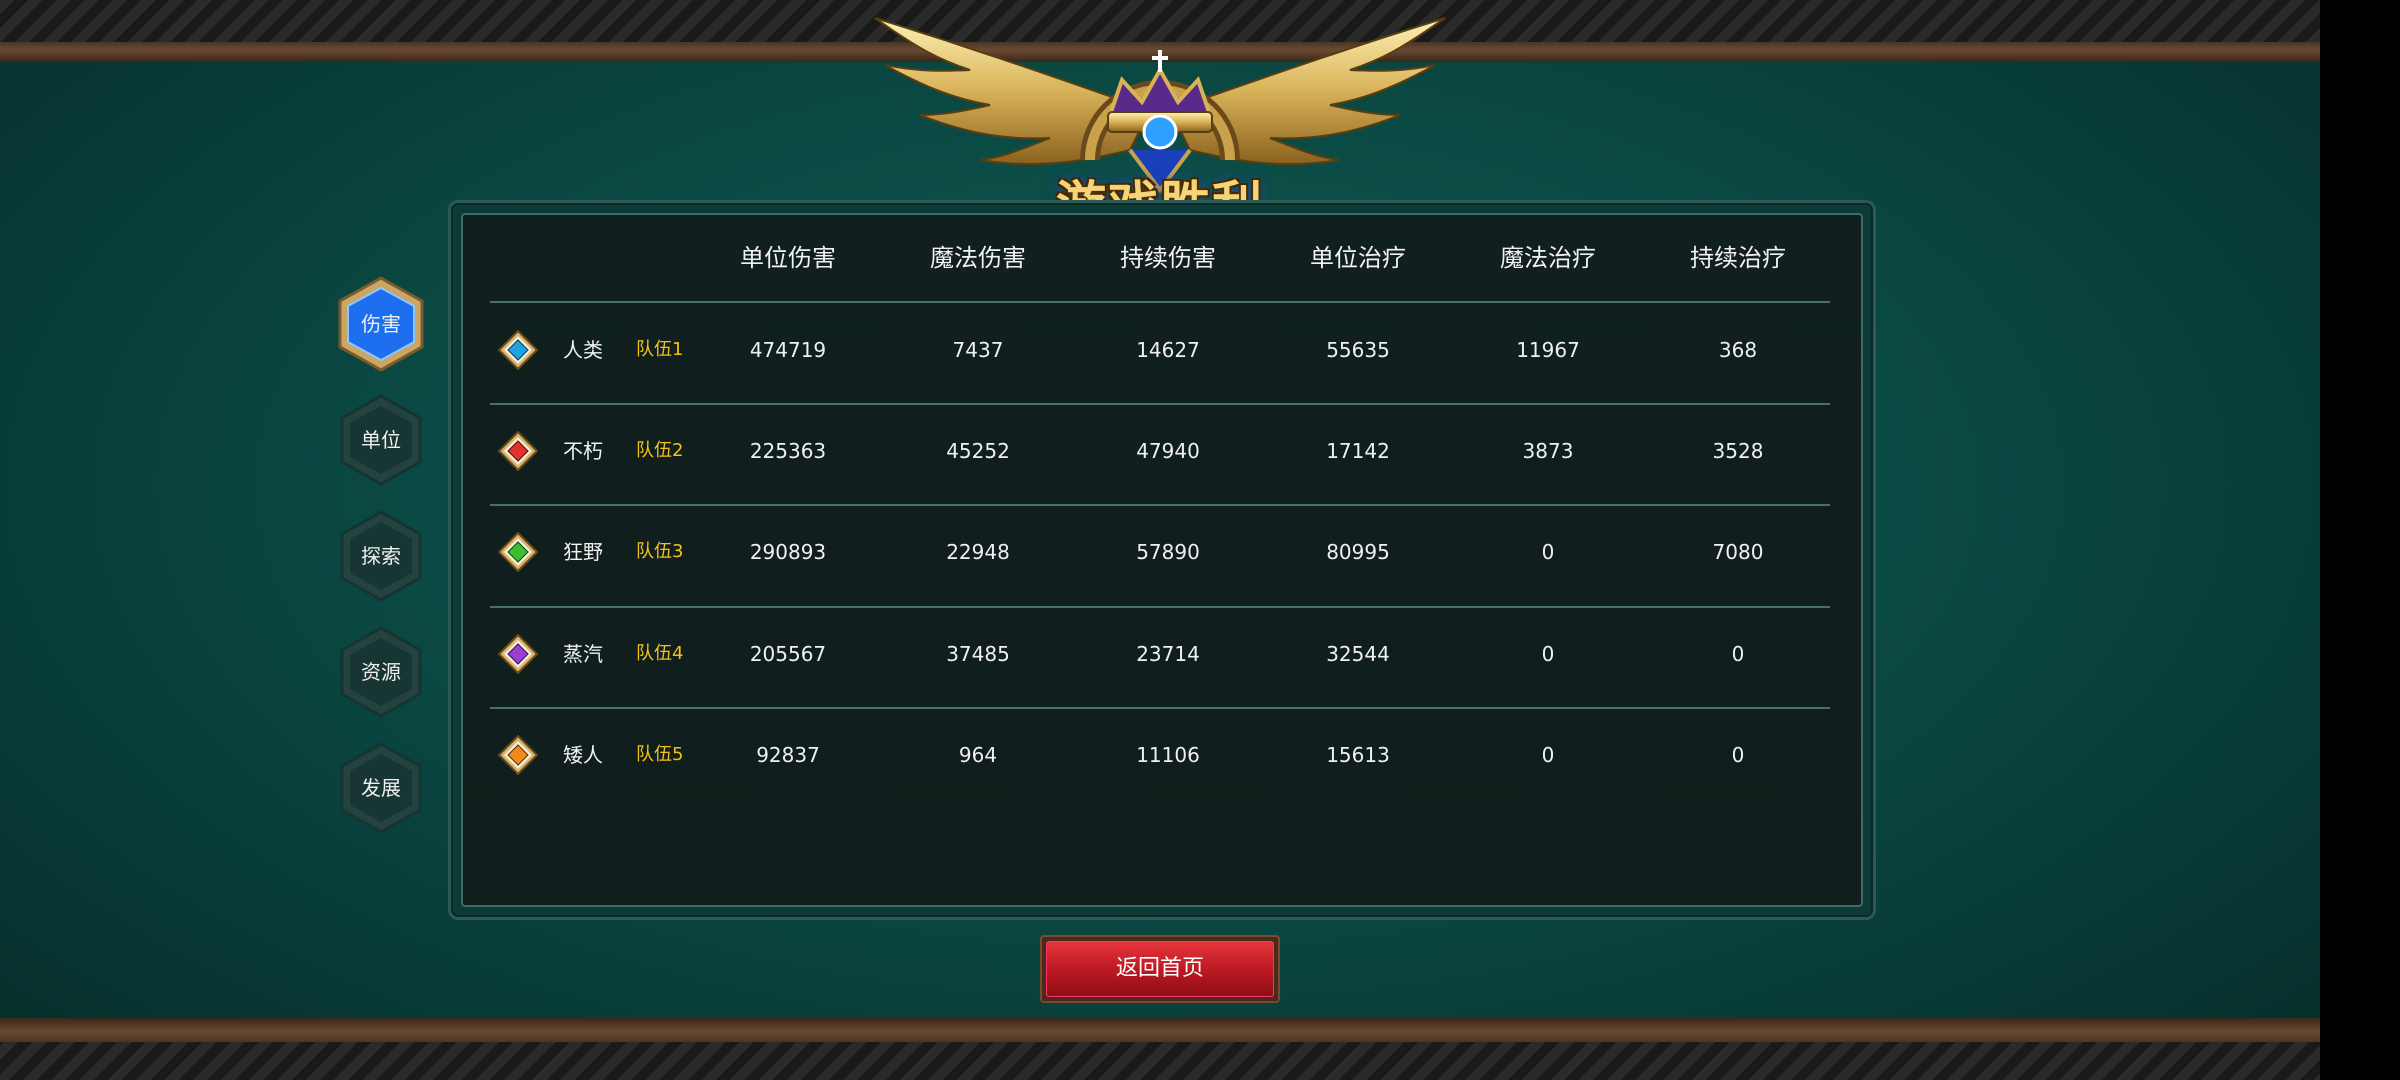 This screenshot has width=2400, height=1080. Describe the element at coordinates (788, 451) in the screenshot. I see `cell-unit-damage: 225363` at that location.